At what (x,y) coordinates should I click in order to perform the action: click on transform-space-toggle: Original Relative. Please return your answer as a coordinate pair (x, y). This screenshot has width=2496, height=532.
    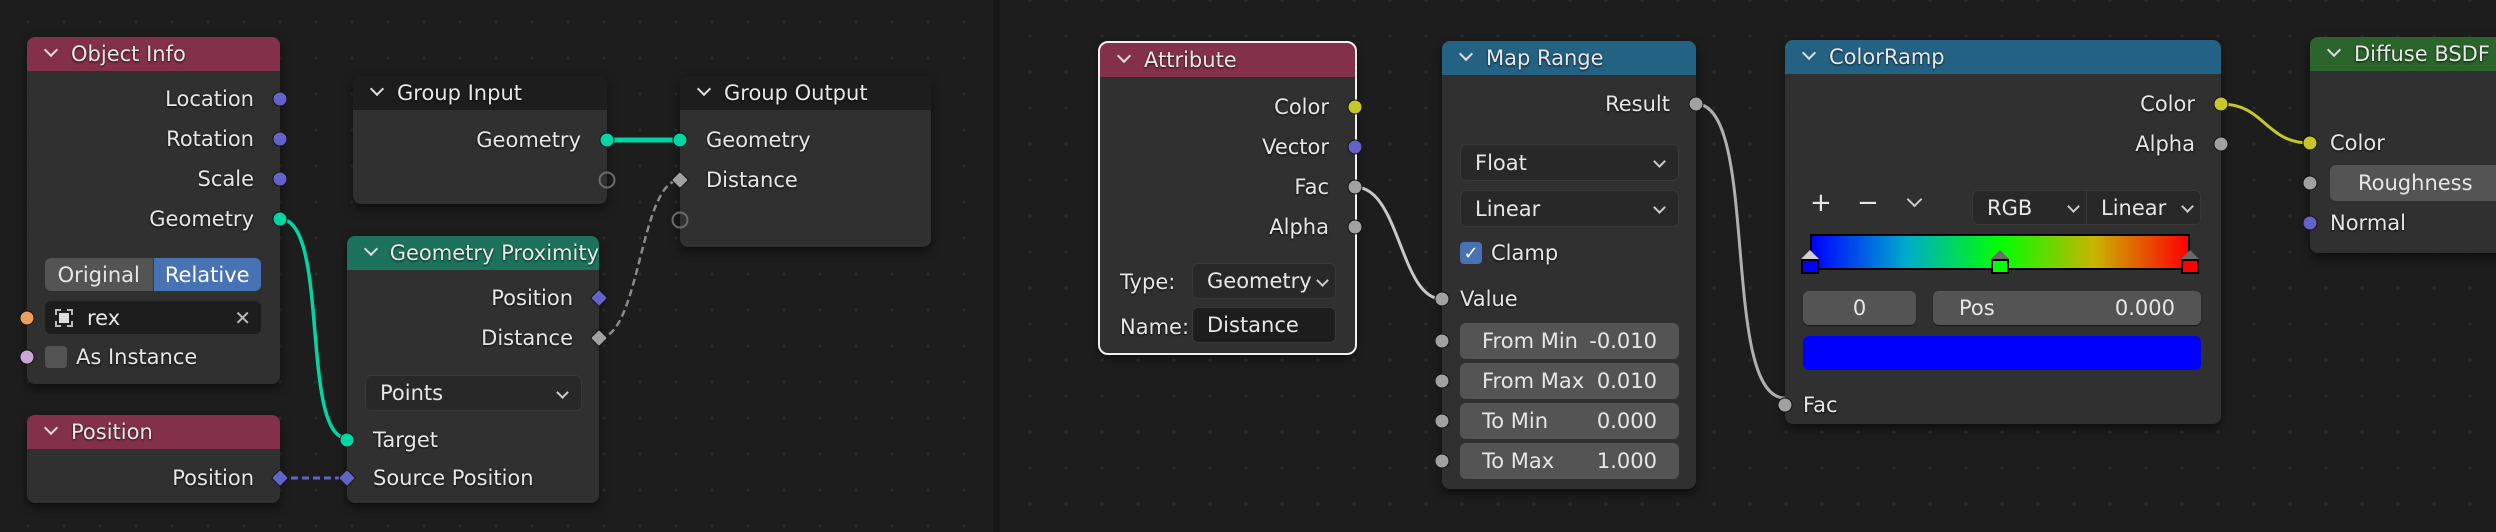
    Looking at the image, I should click on (153, 274).